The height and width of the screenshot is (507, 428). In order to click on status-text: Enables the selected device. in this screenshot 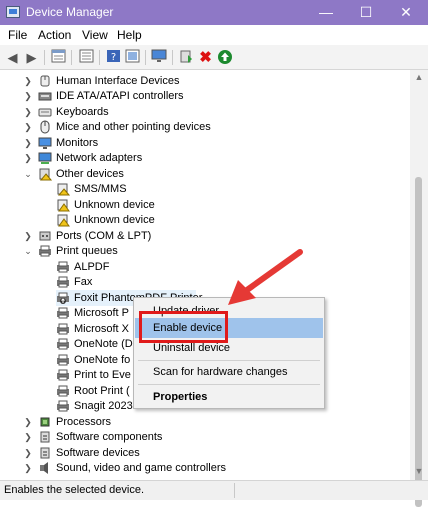, I will do `click(74, 490)`.